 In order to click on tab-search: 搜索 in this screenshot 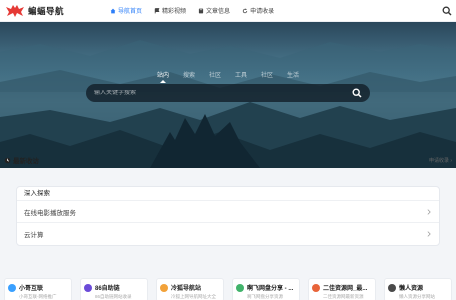, I will do `click(189, 74)`.